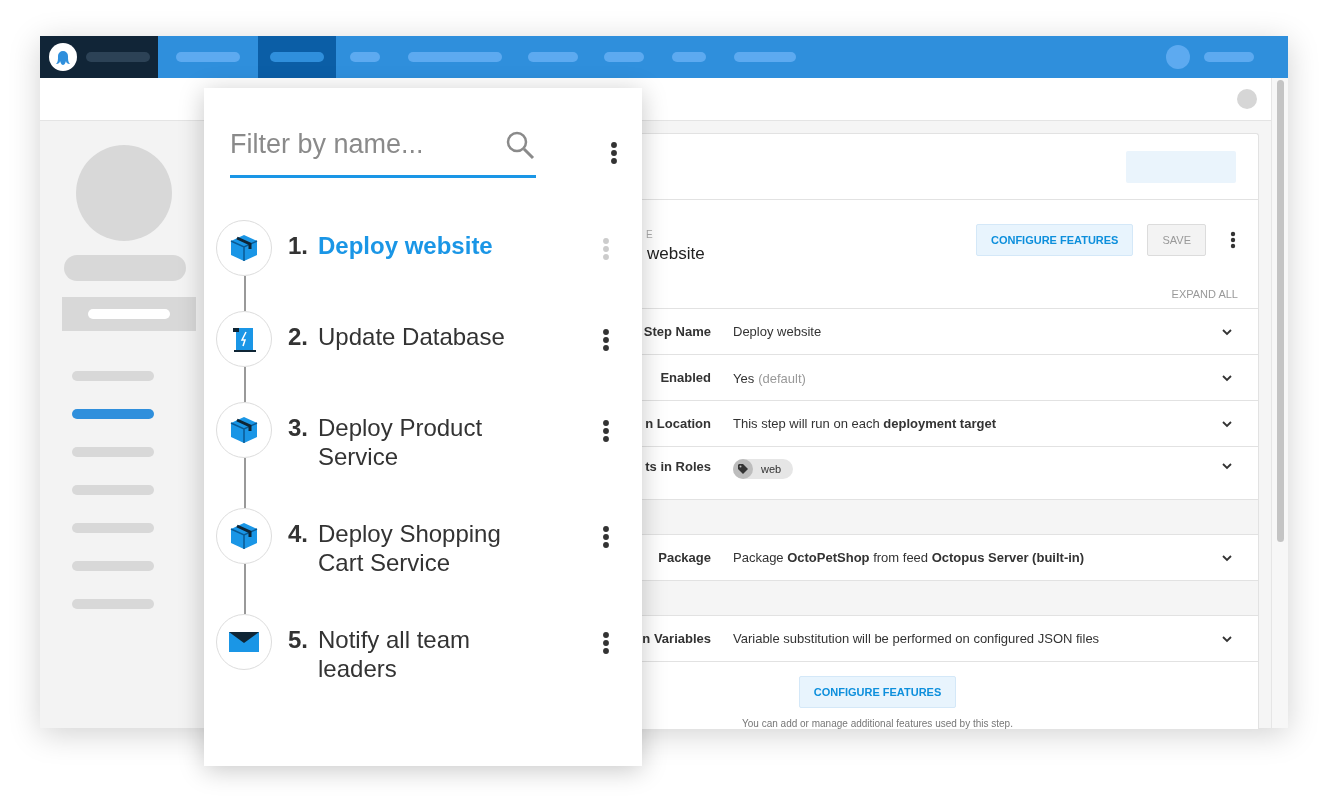 The width and height of the screenshot is (1328, 796). I want to click on envelope-icon, so click(244, 642).